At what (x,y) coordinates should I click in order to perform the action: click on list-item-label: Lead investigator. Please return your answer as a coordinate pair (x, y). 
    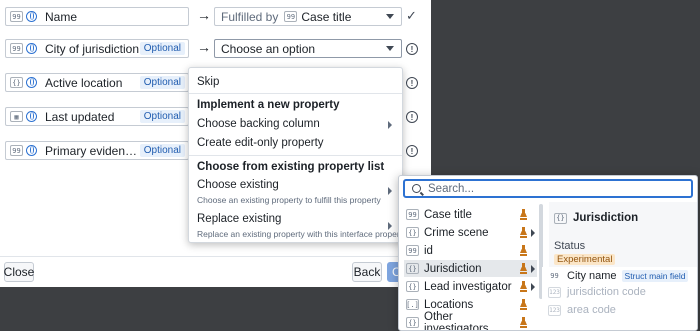
    Looking at the image, I should click on (468, 286).